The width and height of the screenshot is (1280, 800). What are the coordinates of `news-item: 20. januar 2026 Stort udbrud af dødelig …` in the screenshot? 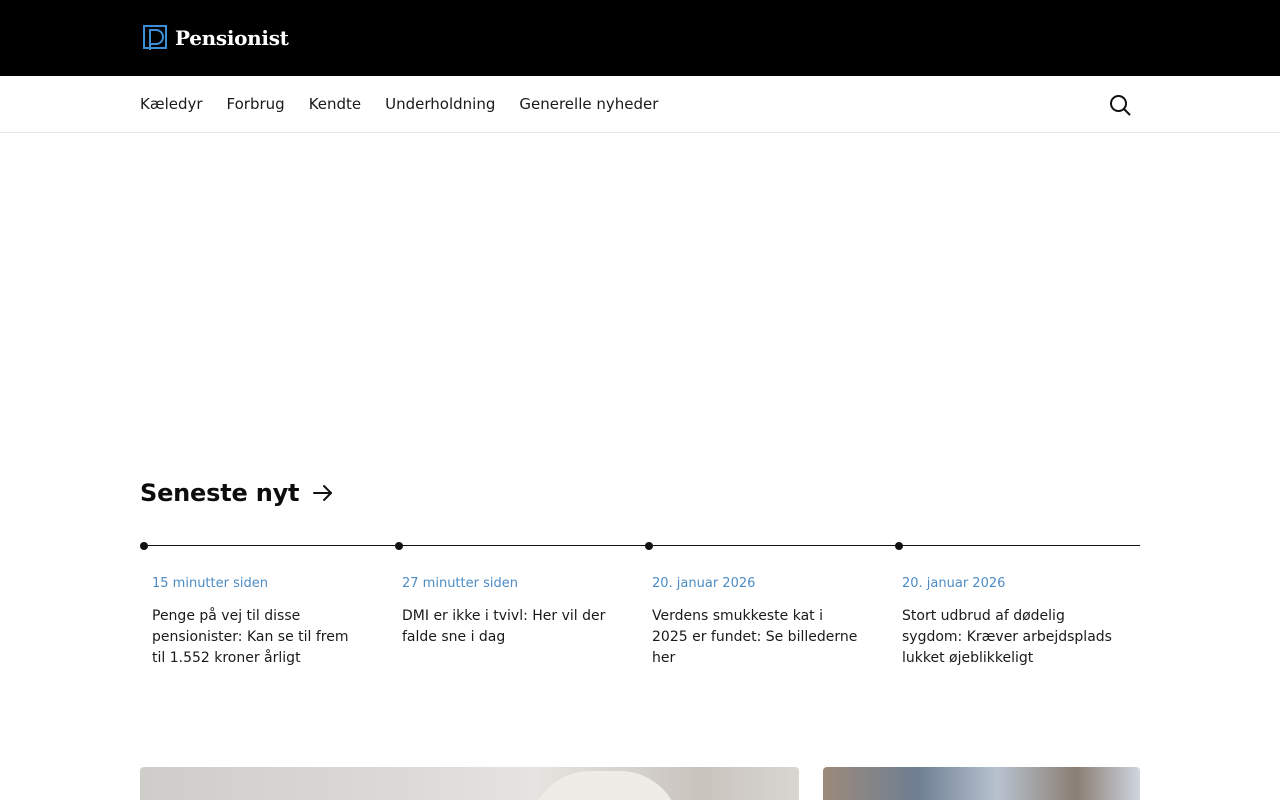 It's located at (1007, 621).